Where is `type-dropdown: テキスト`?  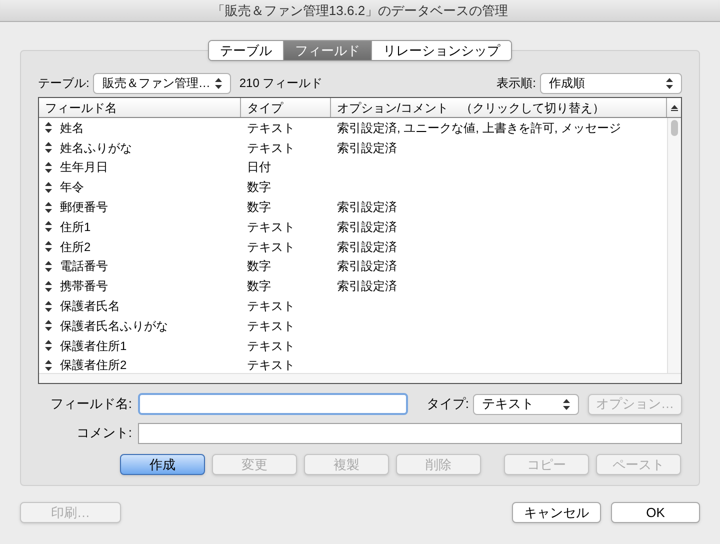
type-dropdown: テキスト is located at coordinates (526, 404).